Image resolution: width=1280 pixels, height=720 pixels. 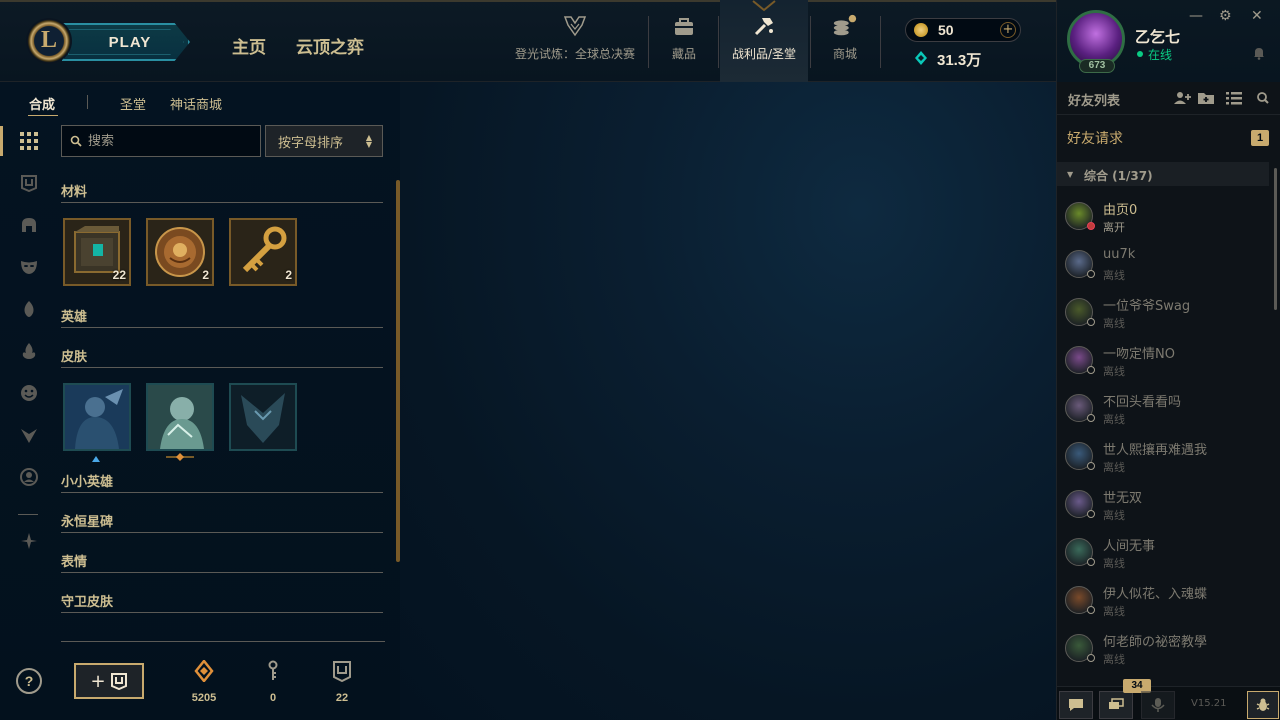 What do you see at coordinates (1142, 402) in the screenshot?
I see `friend-name: 不回头看看吗` at bounding box center [1142, 402].